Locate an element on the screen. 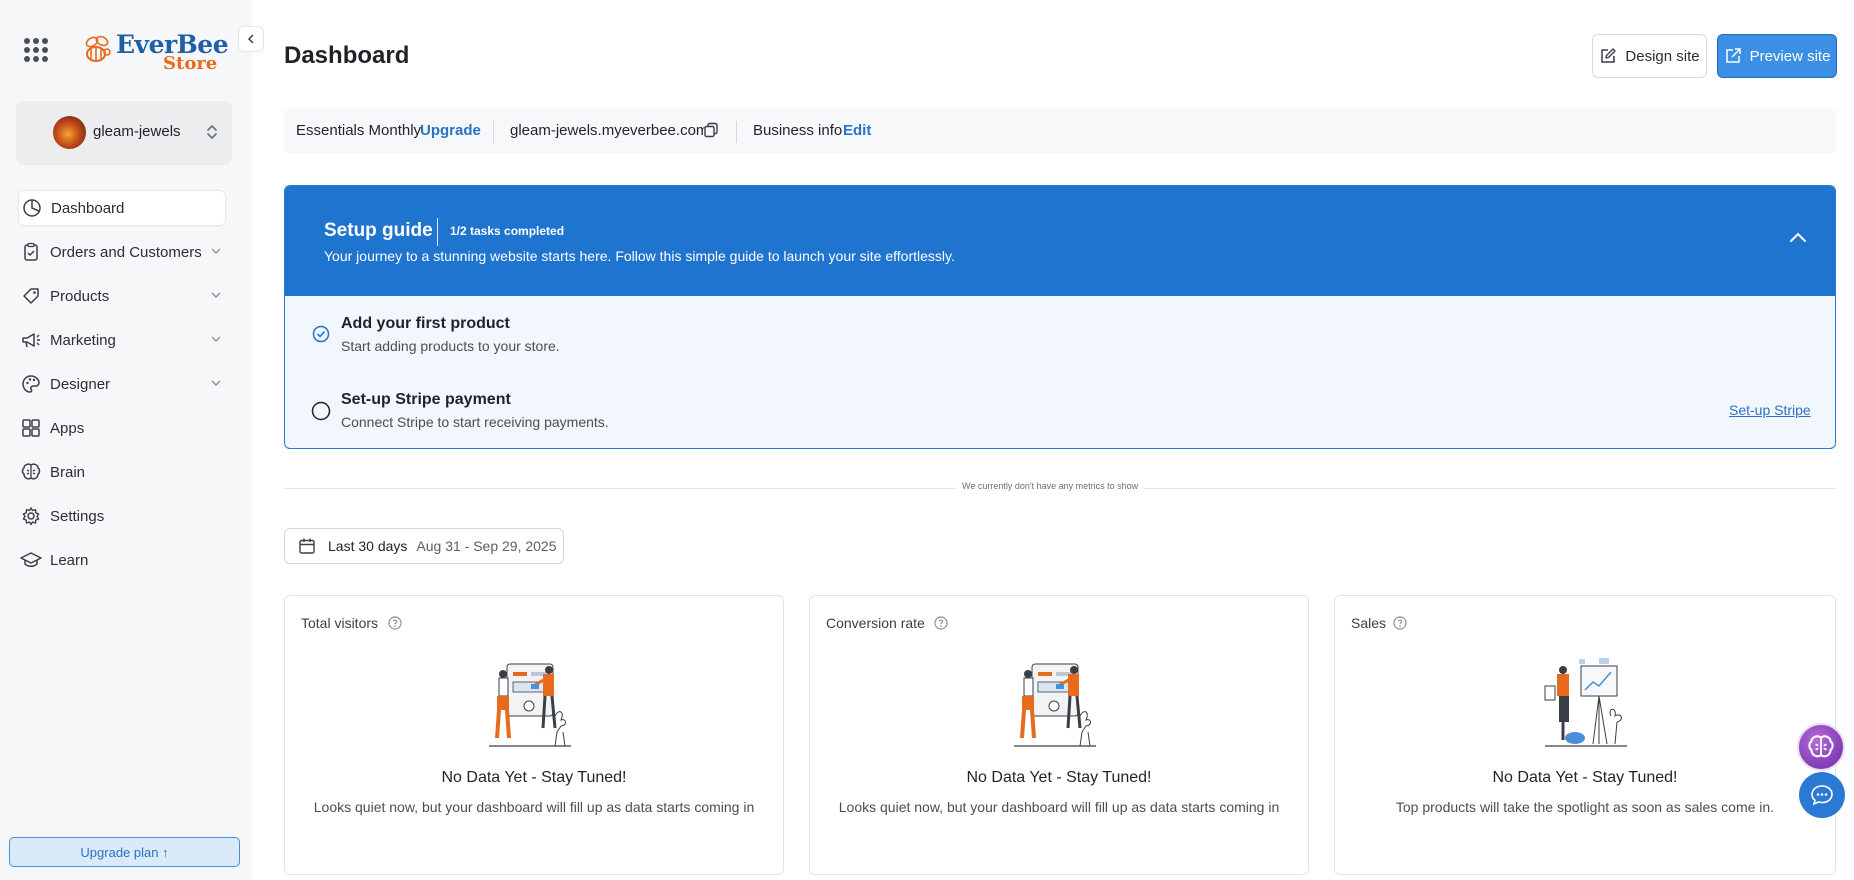 The width and height of the screenshot is (1854, 880). sidebar-item-designer: Designer is located at coordinates (122, 384).